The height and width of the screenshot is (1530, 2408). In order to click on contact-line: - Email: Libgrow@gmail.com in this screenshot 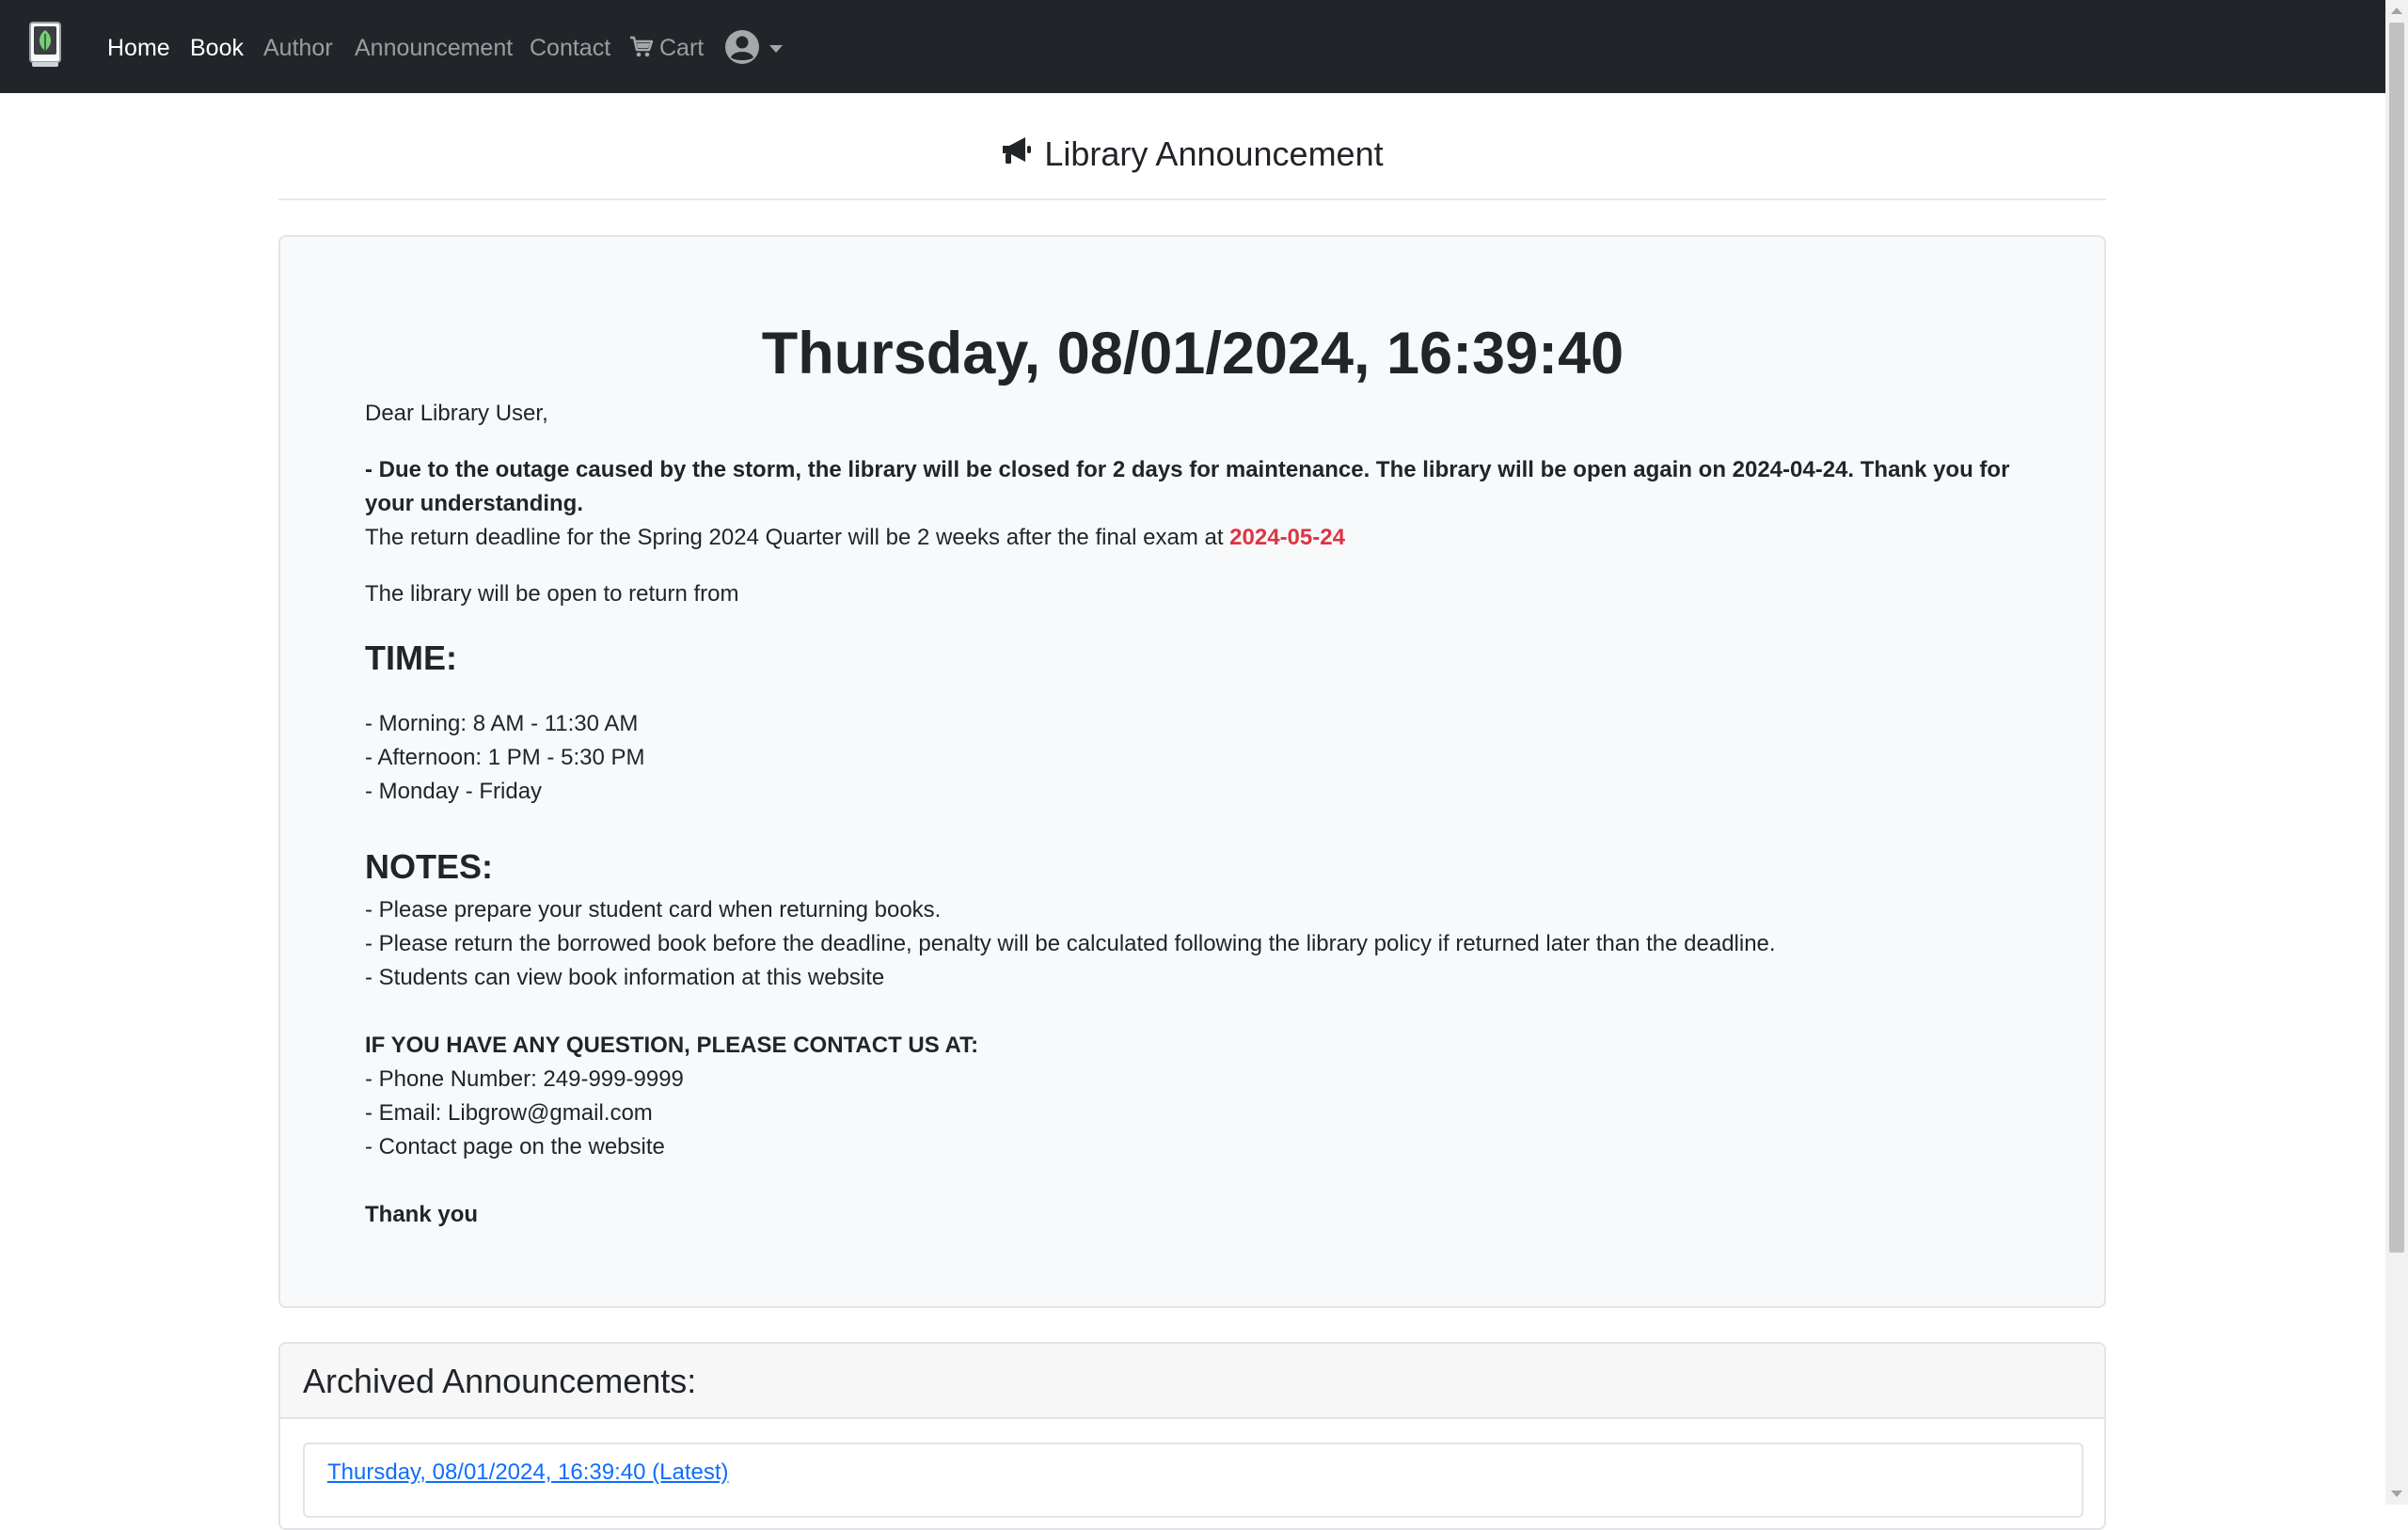, I will do `click(509, 1113)`.